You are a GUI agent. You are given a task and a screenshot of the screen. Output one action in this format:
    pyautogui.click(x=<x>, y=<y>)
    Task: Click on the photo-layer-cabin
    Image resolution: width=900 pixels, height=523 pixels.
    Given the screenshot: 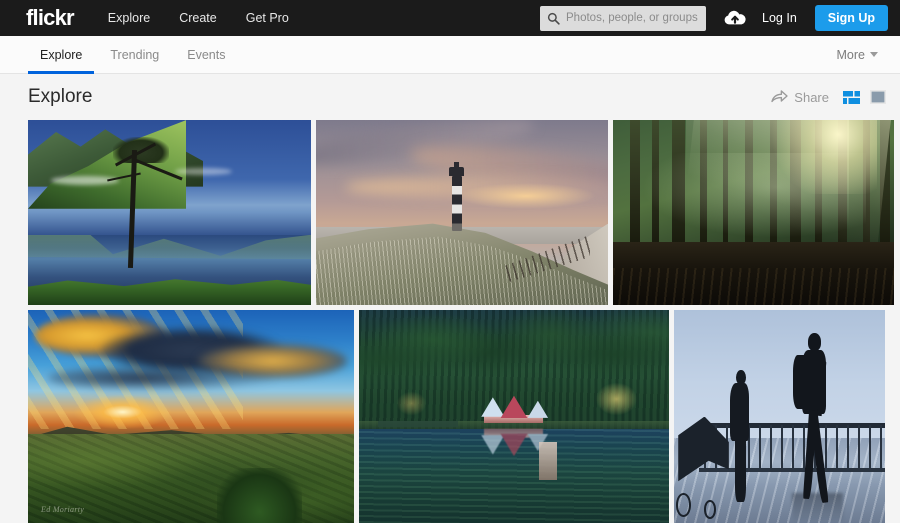 What is the action you would take?
    pyautogui.click(x=514, y=409)
    